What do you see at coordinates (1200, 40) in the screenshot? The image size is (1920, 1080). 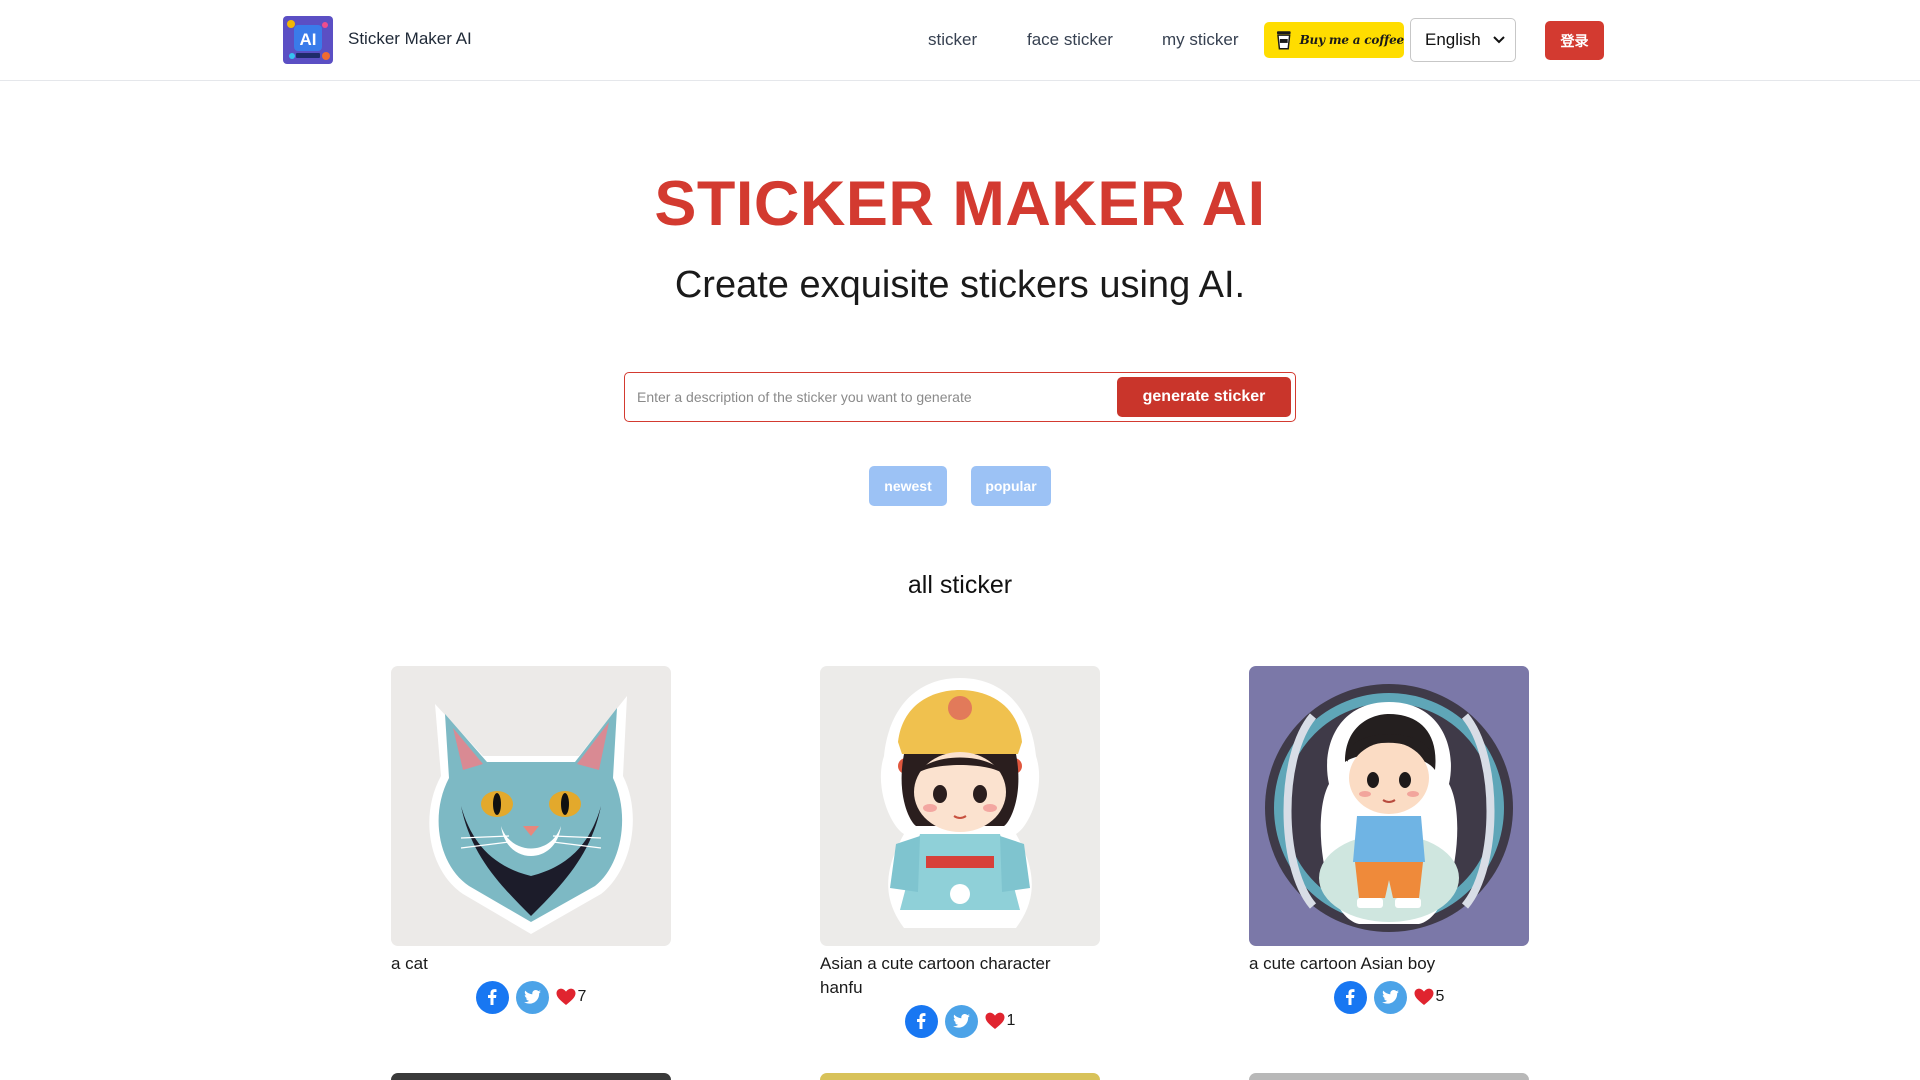 I see `nav-my-sticker-link: my sticker` at bounding box center [1200, 40].